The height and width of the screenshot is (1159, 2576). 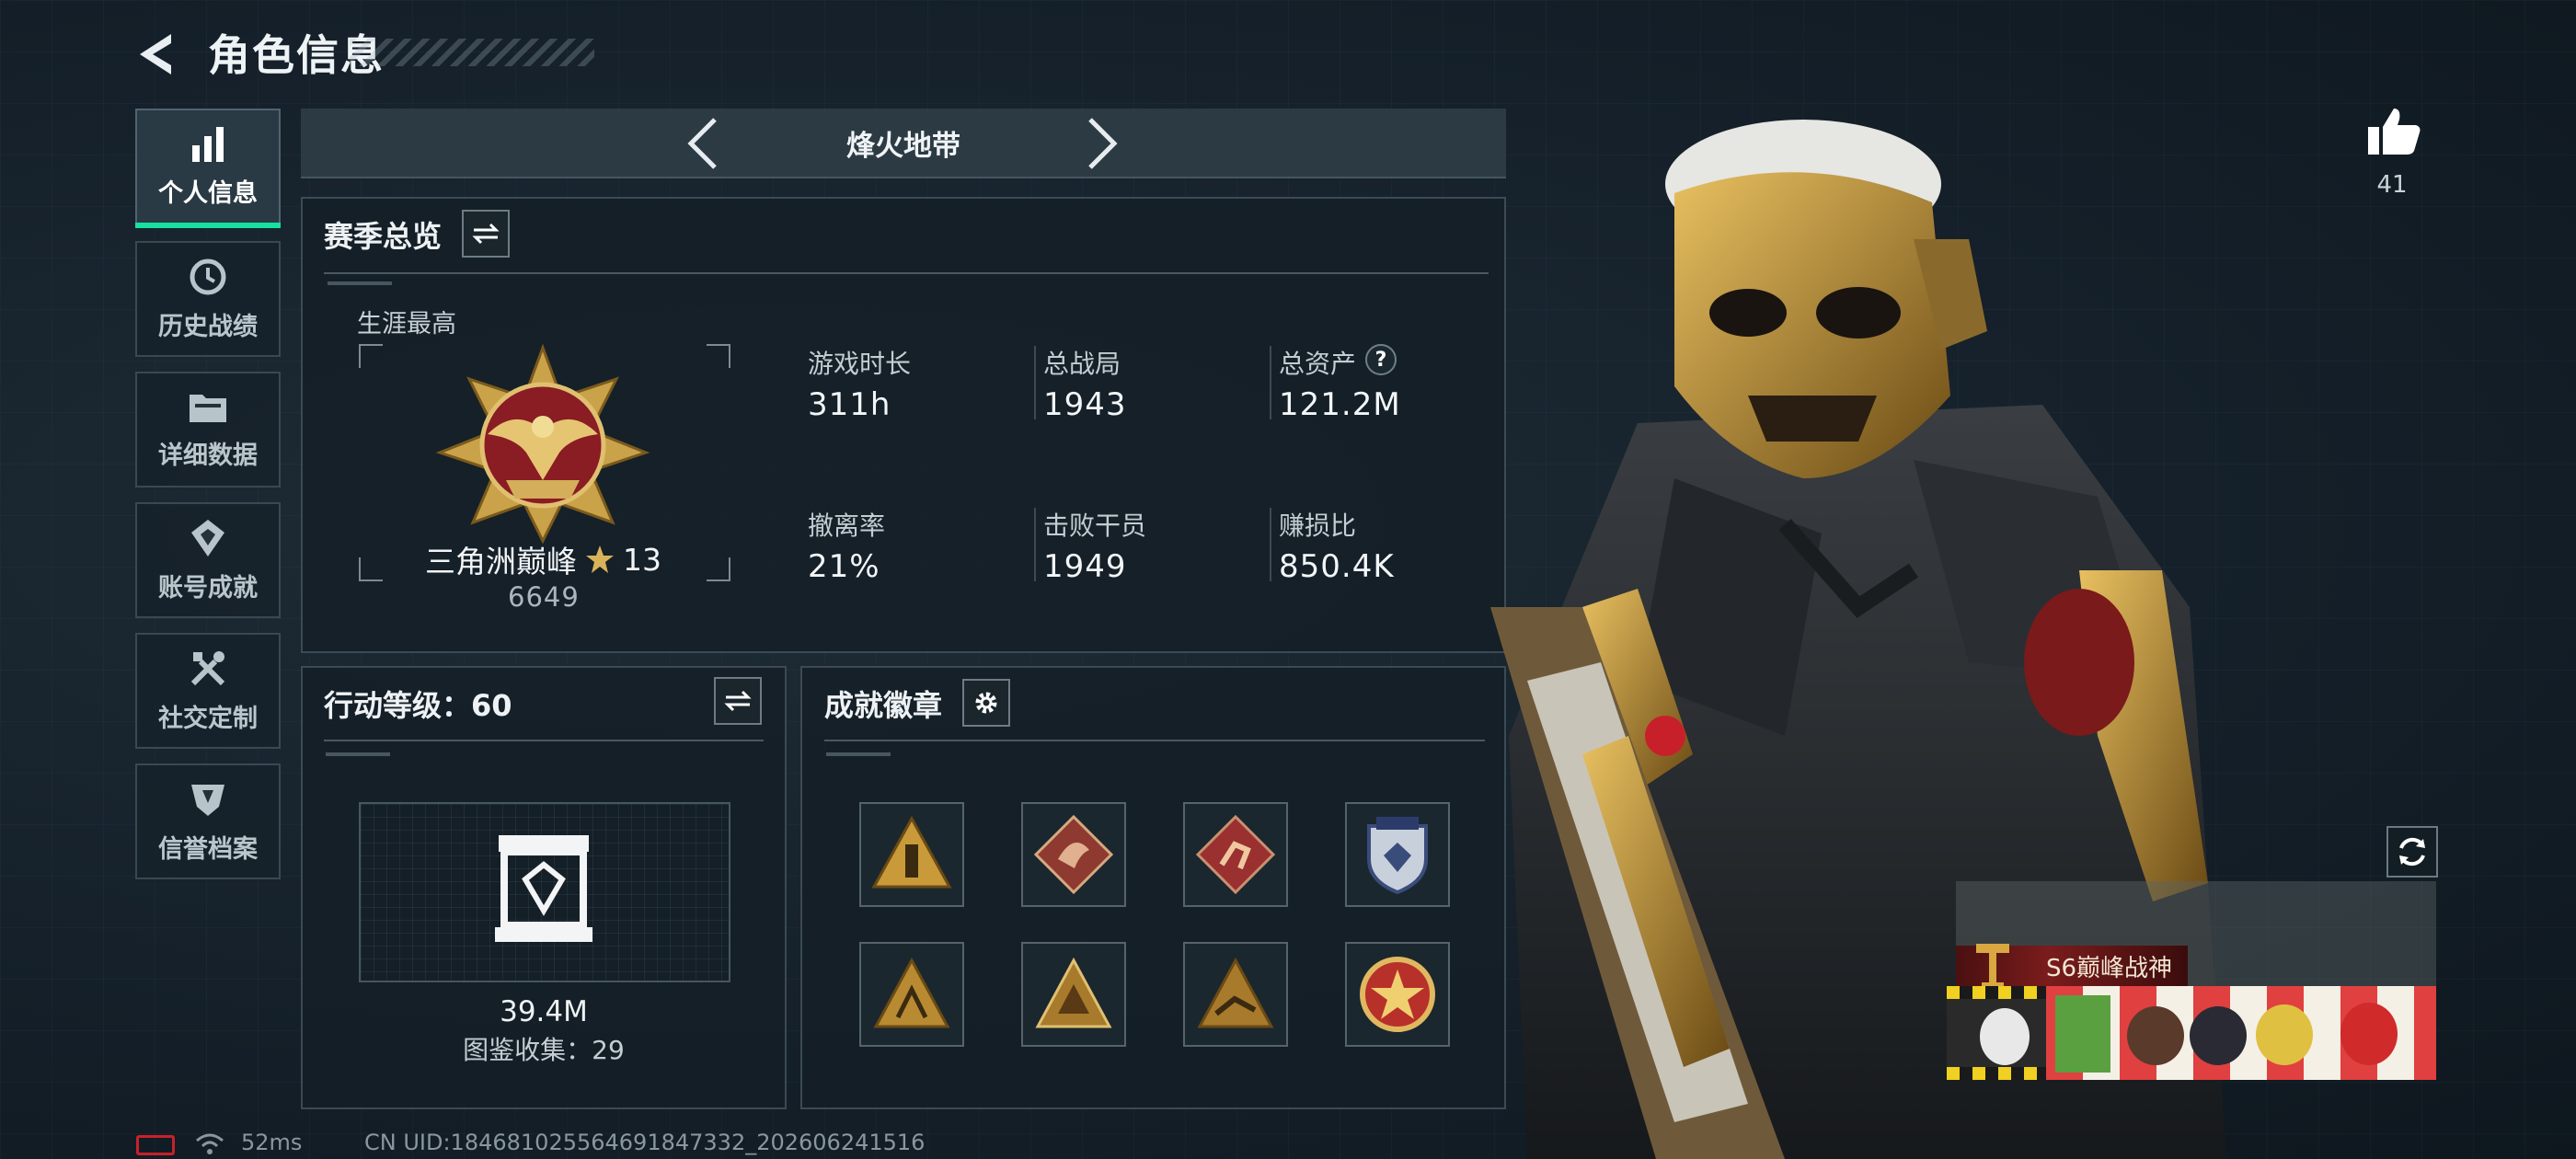 I want to click on shield-icon, so click(x=207, y=800).